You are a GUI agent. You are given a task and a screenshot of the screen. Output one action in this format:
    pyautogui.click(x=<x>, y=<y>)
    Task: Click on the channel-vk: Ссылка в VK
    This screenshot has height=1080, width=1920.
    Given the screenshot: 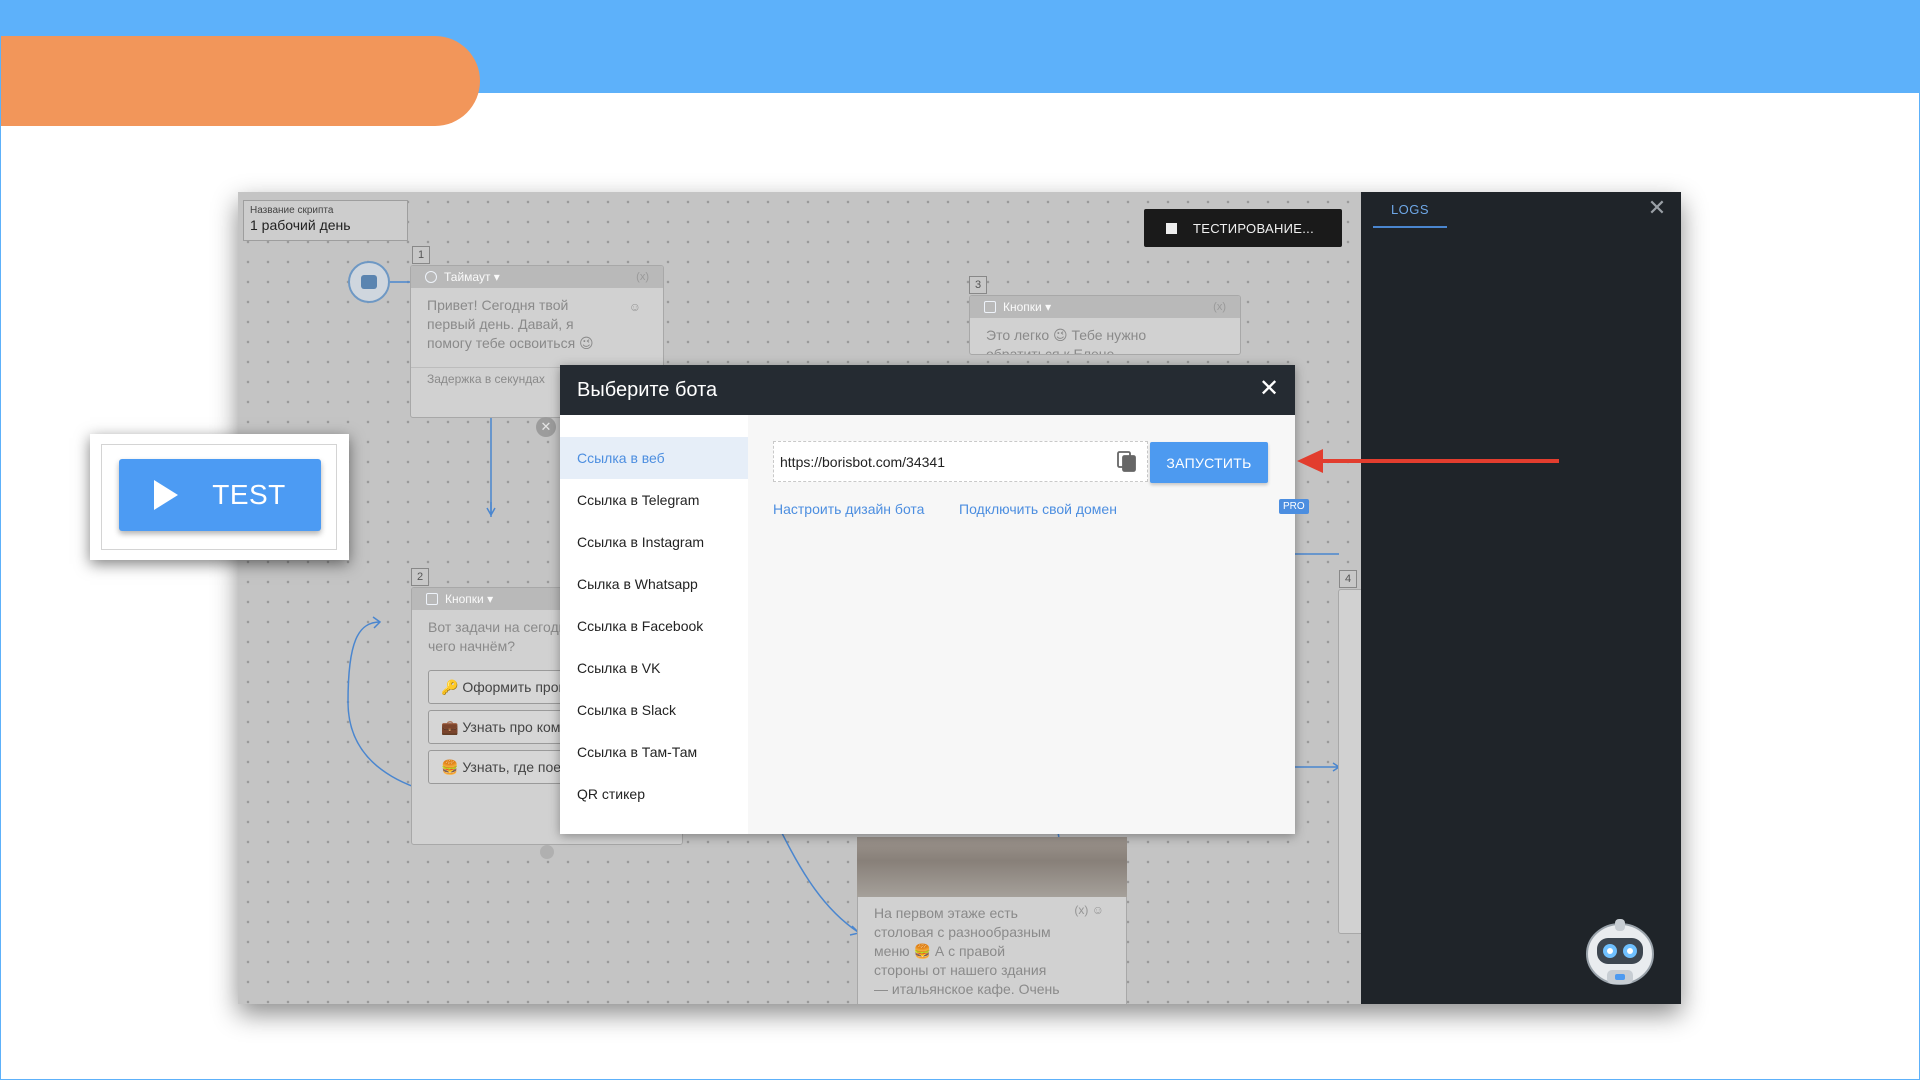 What is the action you would take?
    pyautogui.click(x=654, y=668)
    